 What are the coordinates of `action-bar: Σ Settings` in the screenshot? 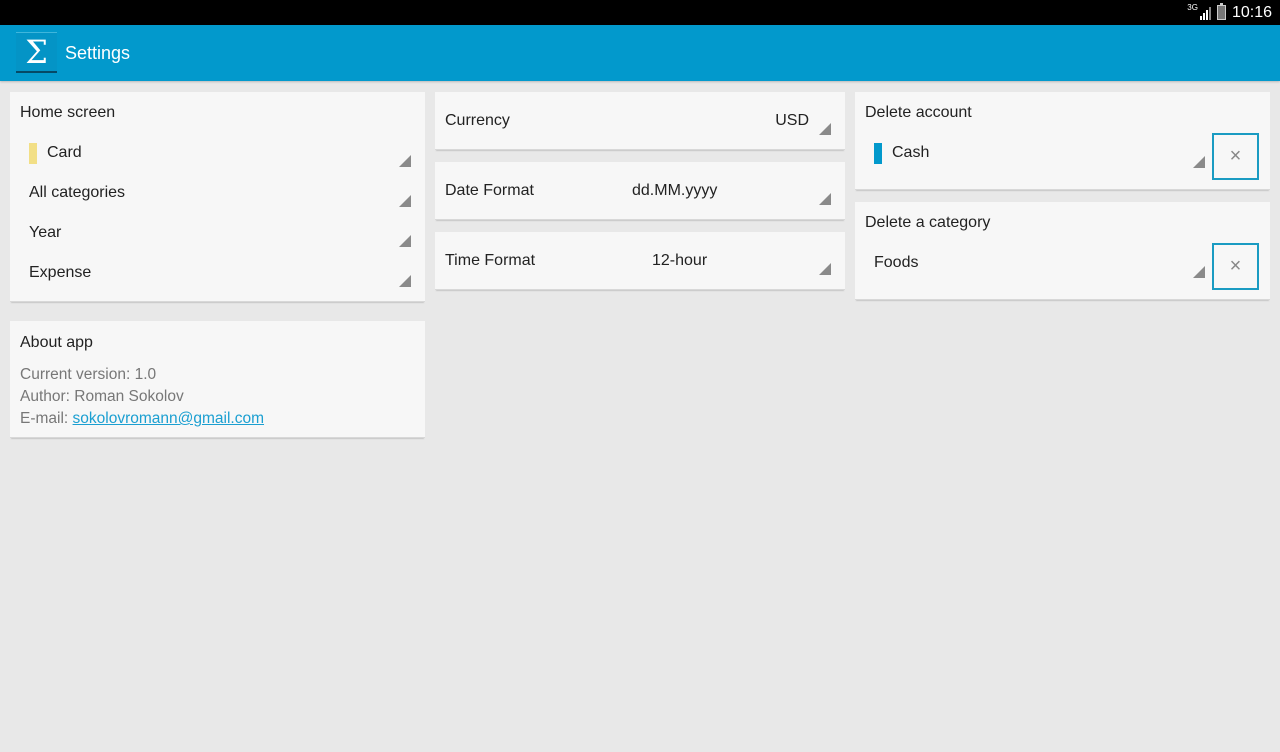 It's located at (640, 53).